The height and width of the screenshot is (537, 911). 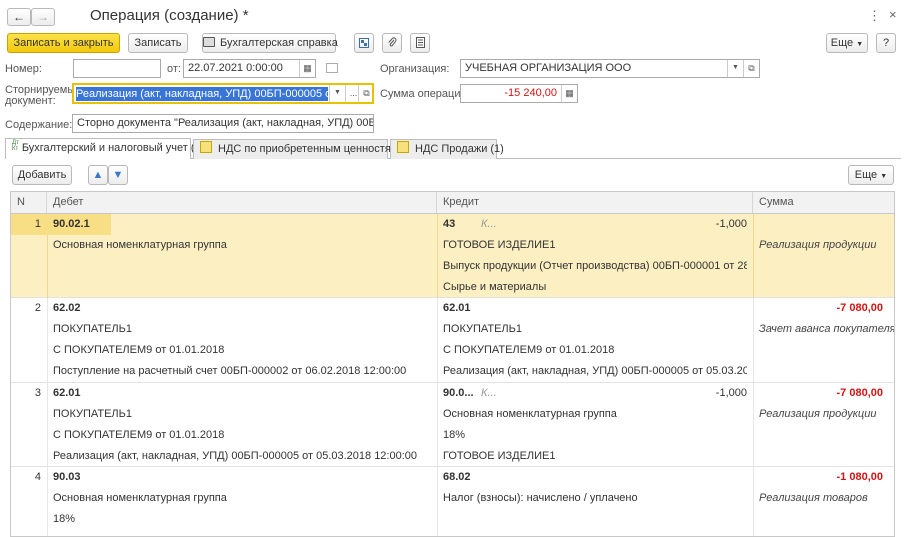 I want to click on forward-arrow-icon: →, so click(x=43, y=17).